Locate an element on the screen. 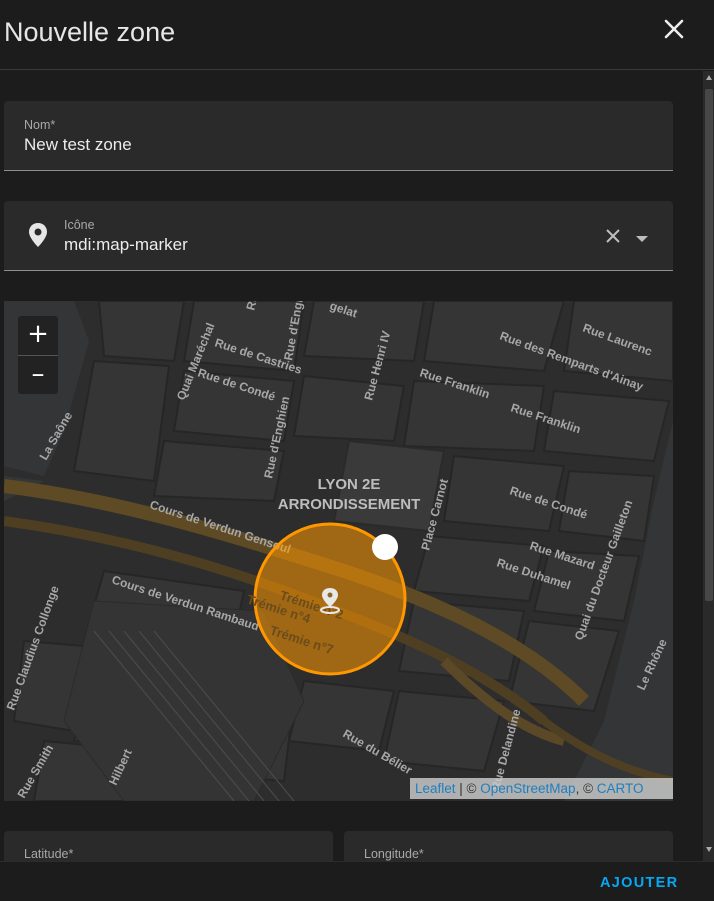  openstreetmap-link: OpenStreetMap is located at coordinates (527, 788).